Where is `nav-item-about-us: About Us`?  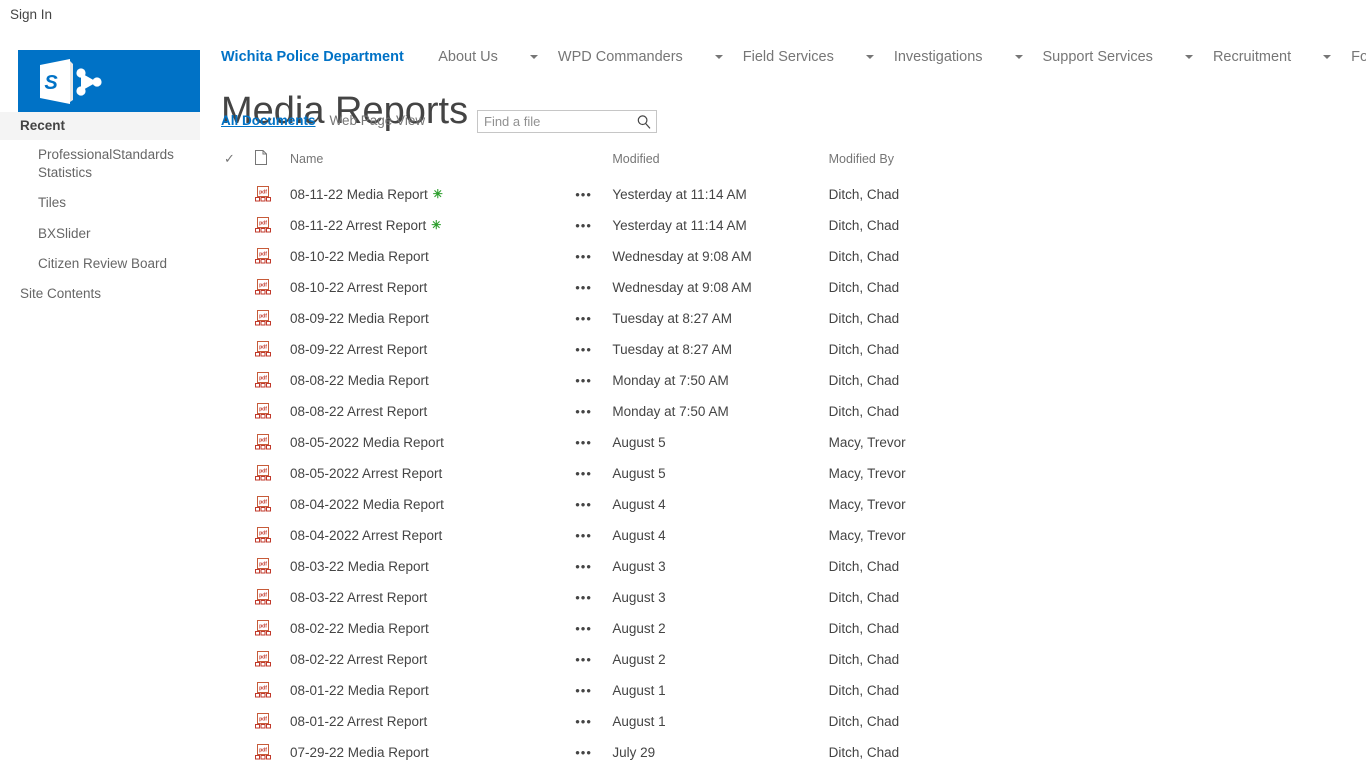 nav-item-about-us: About Us is located at coordinates (468, 57).